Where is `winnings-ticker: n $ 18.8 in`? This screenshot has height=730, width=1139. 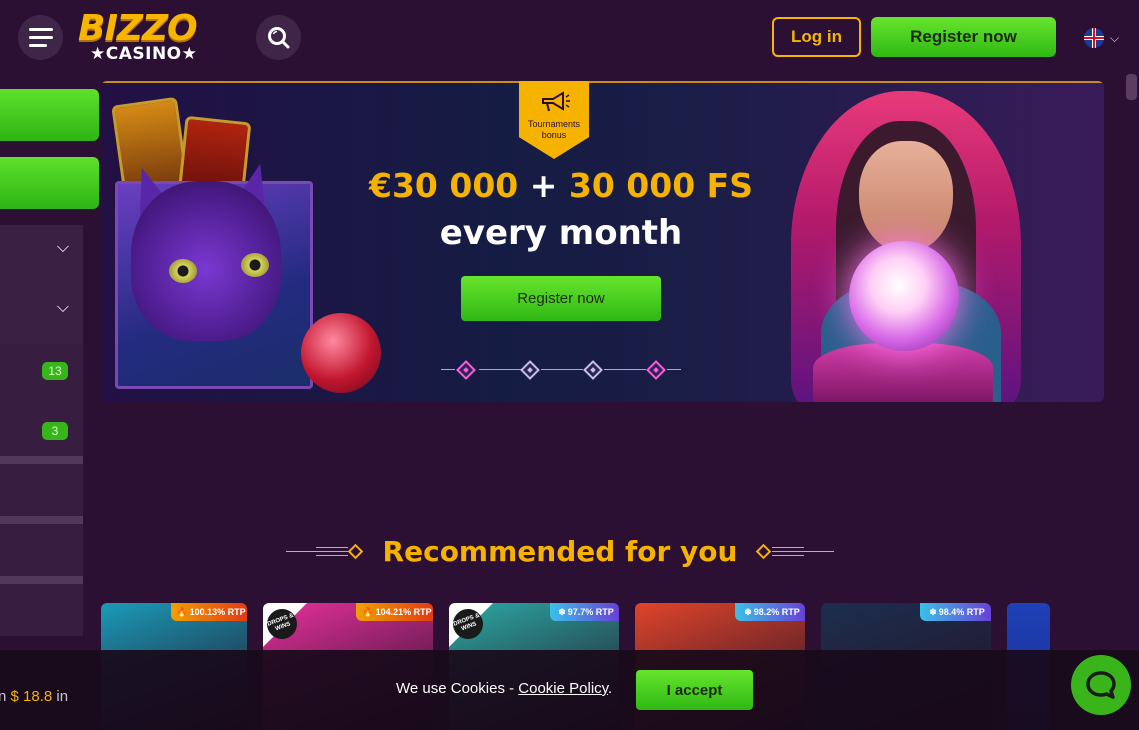 winnings-ticker: n $ 18.8 in is located at coordinates (34, 696).